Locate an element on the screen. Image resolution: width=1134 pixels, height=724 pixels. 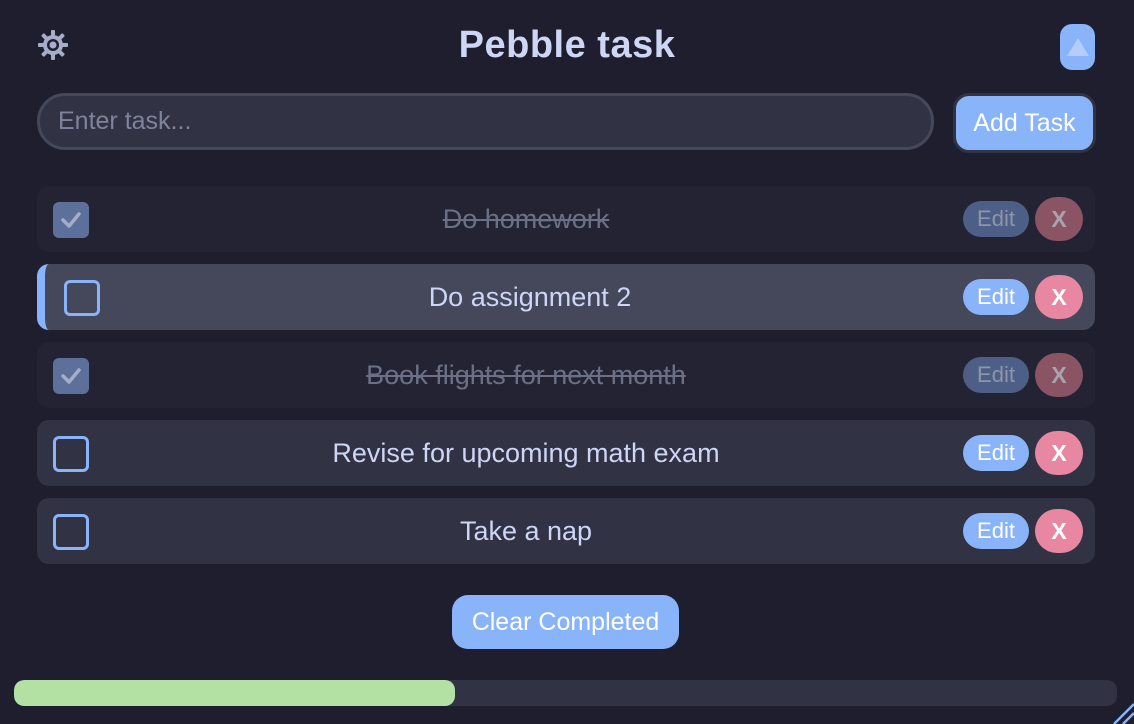
task-item: Take a nap Edit X is located at coordinates (566, 531).